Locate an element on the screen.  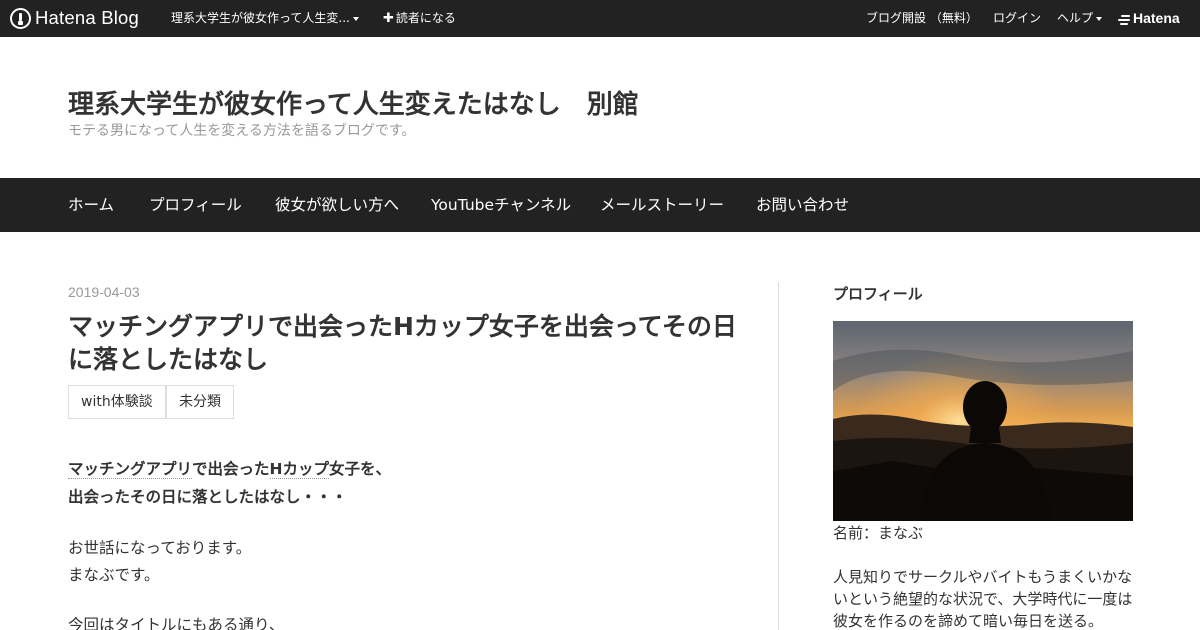
keyword-link: Hカップ is located at coordinates (299, 469).